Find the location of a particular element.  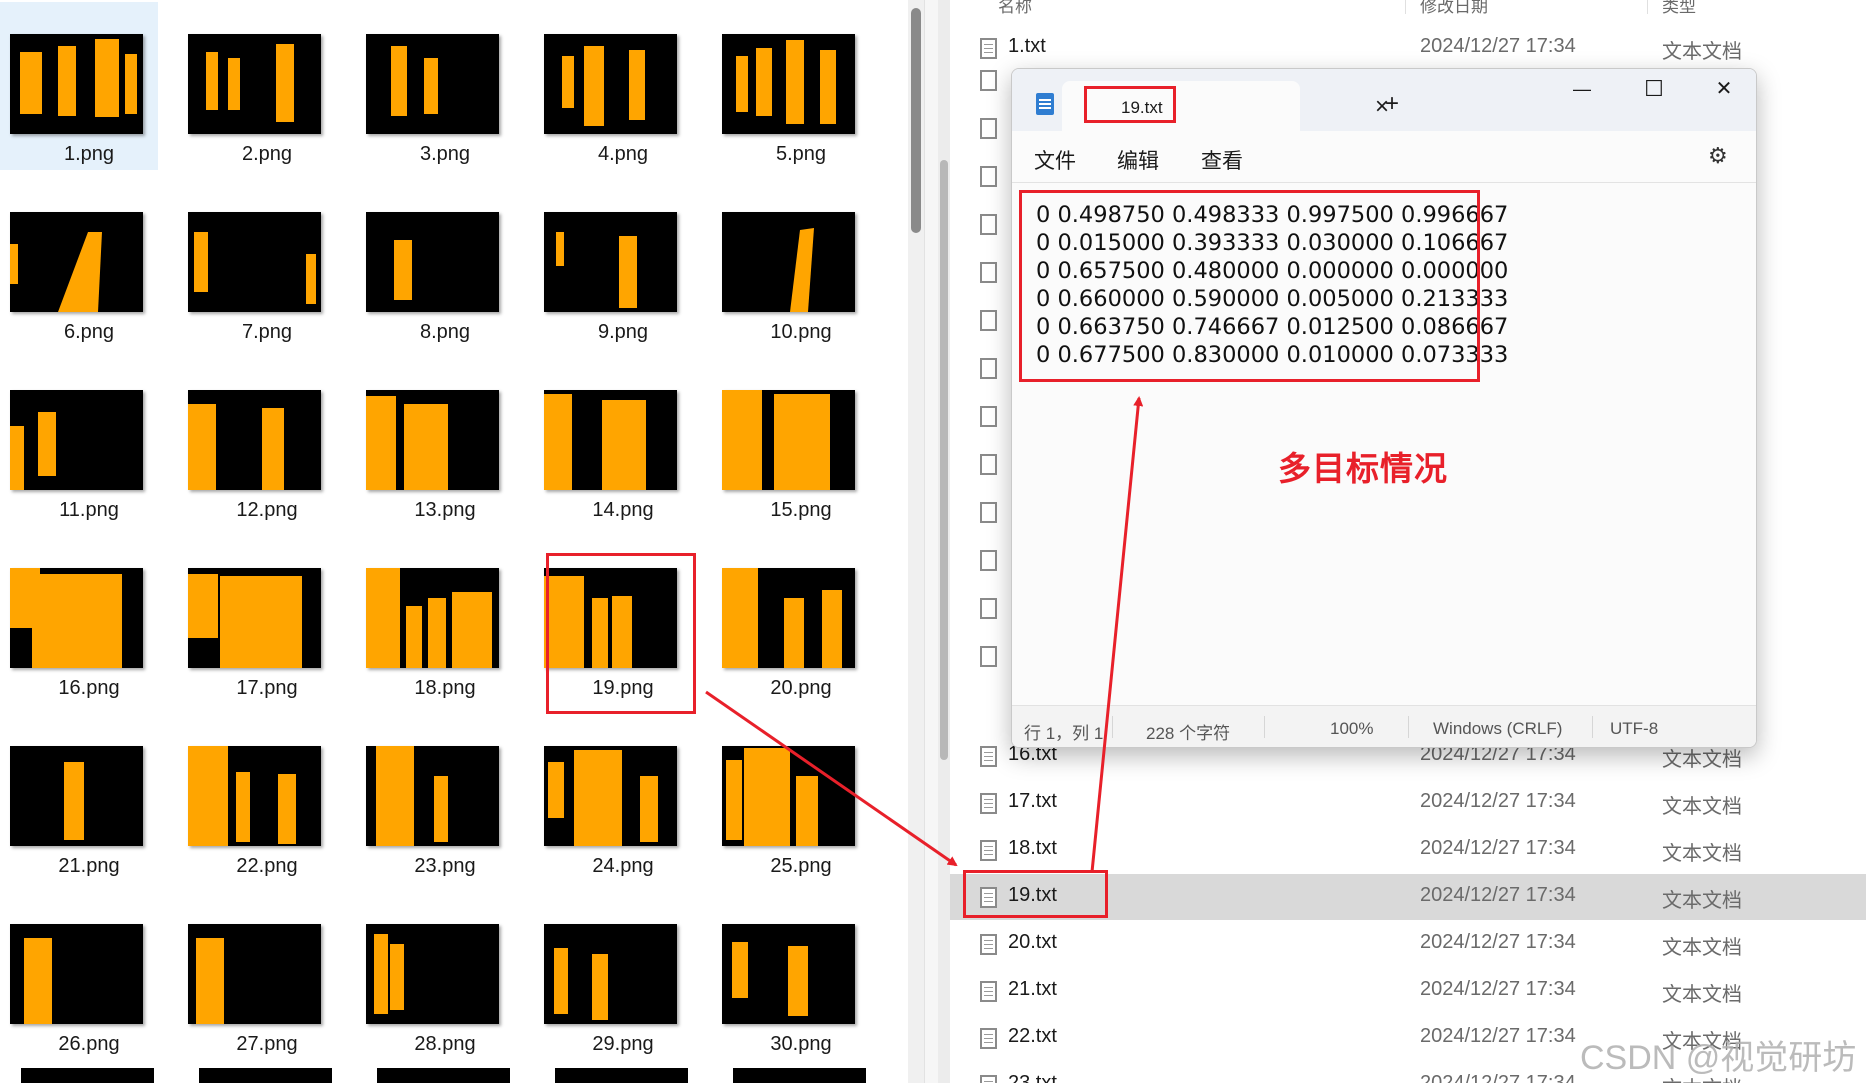

thumbnail-item: 17.png is located at coordinates (257, 620).